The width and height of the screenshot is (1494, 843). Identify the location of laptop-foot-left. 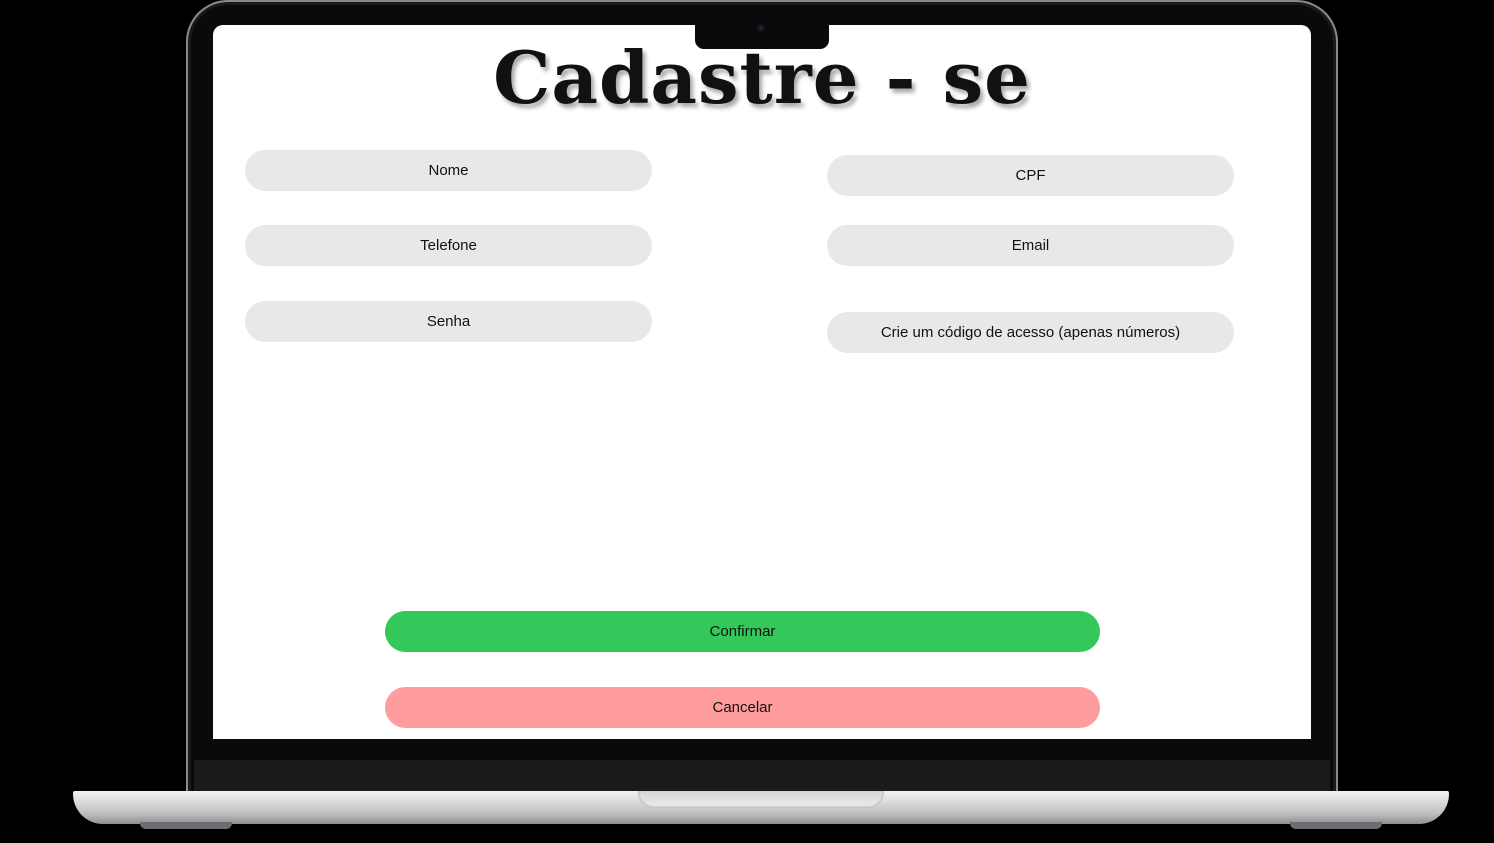
(186, 825).